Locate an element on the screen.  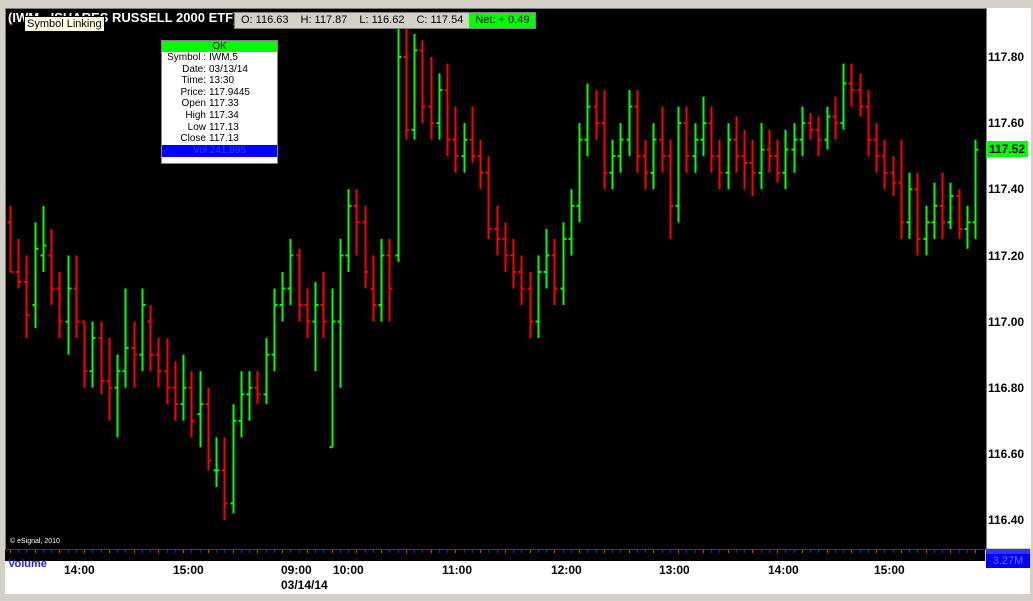
cursor-row-label: Price: is located at coordinates (193, 92).